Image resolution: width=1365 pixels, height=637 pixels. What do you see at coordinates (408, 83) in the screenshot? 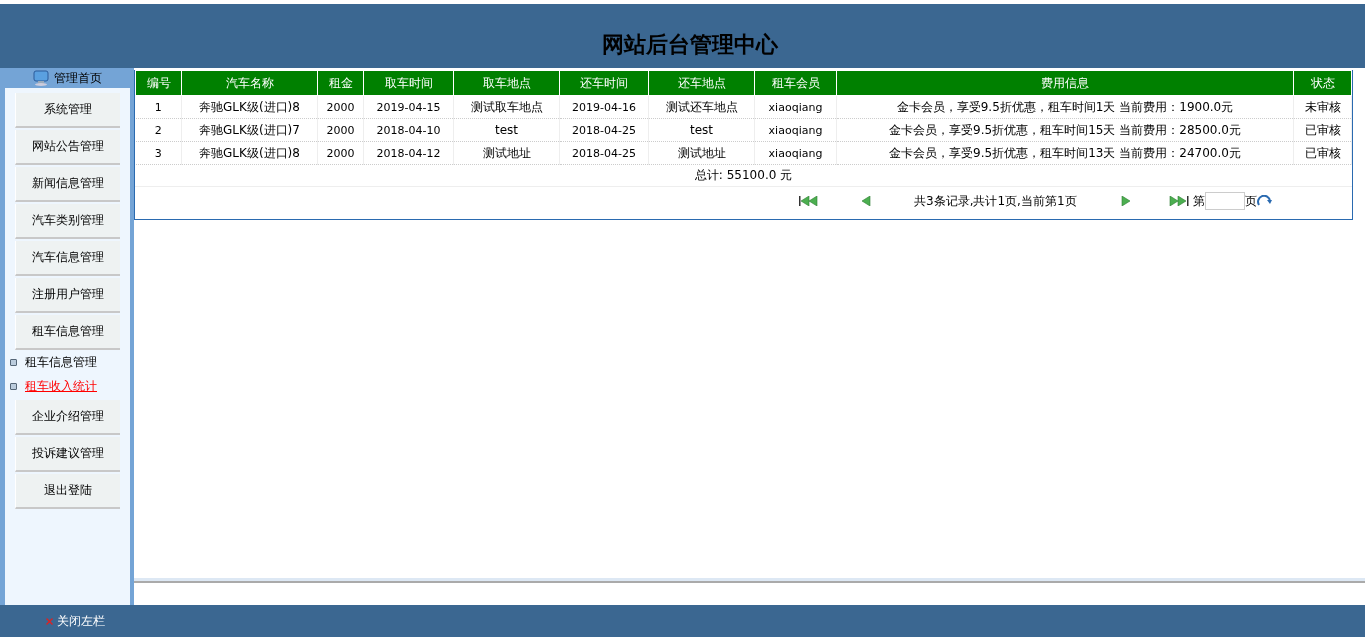
I see `column-header: 取车时间` at bounding box center [408, 83].